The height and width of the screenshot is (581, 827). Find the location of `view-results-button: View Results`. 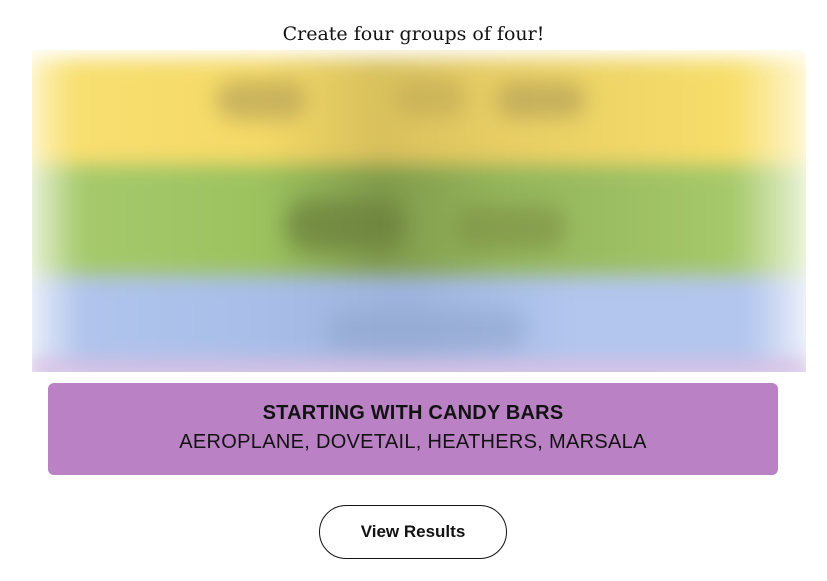

view-results-button: View Results is located at coordinates (413, 532).